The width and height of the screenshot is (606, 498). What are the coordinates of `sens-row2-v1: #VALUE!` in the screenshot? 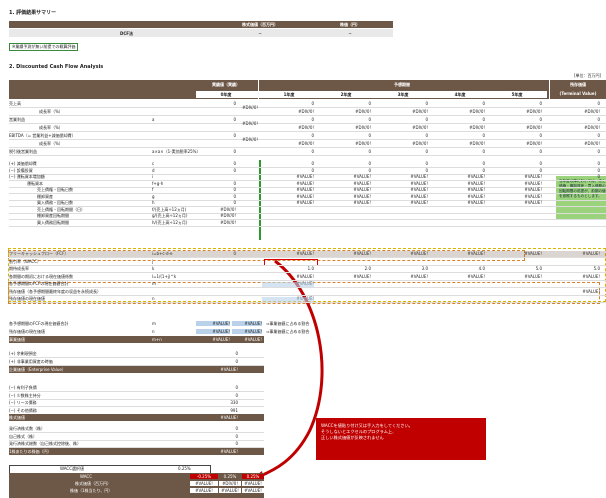 It's located at (204, 490).